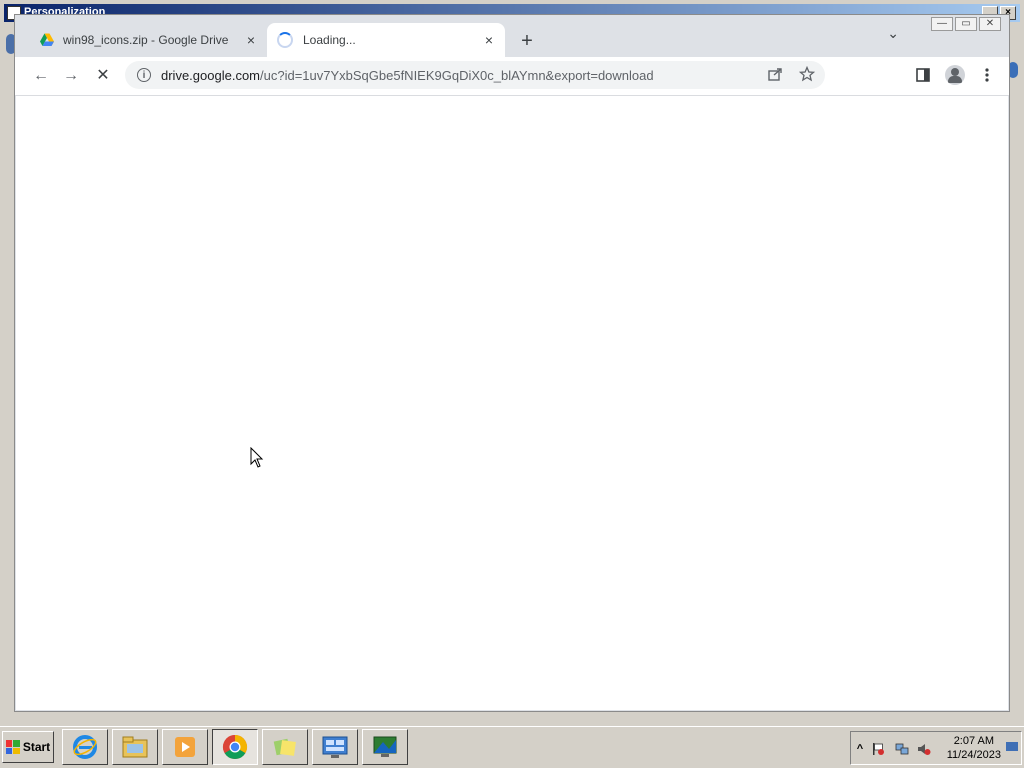  I want to click on bookmark-star-icon, so click(807, 74).